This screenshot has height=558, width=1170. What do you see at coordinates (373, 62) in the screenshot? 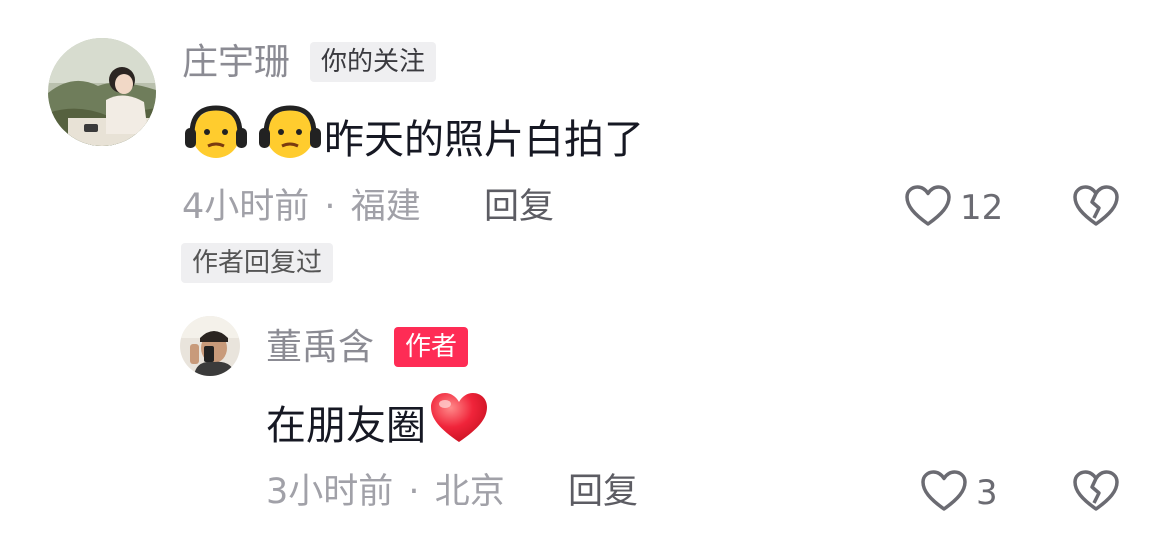
I see `follow-tag: 你的关注` at bounding box center [373, 62].